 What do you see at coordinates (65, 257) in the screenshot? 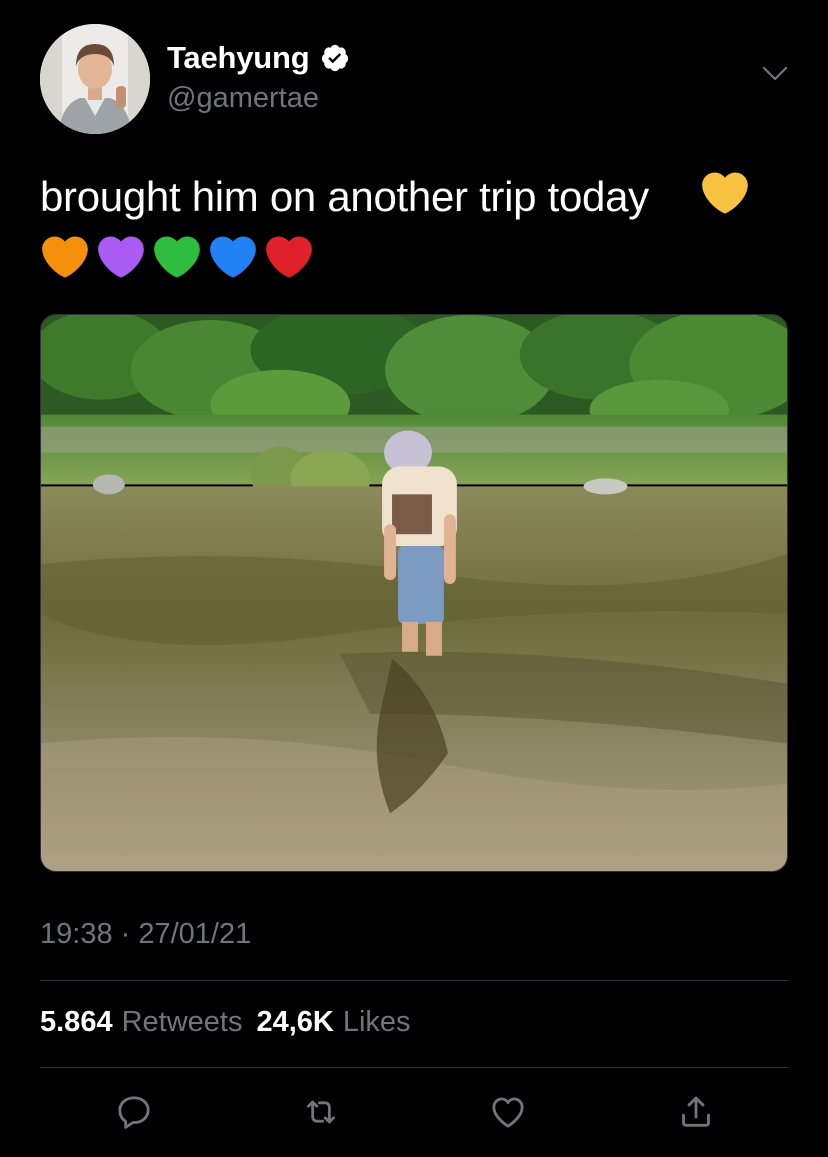
I see `orange-heart-icon` at bounding box center [65, 257].